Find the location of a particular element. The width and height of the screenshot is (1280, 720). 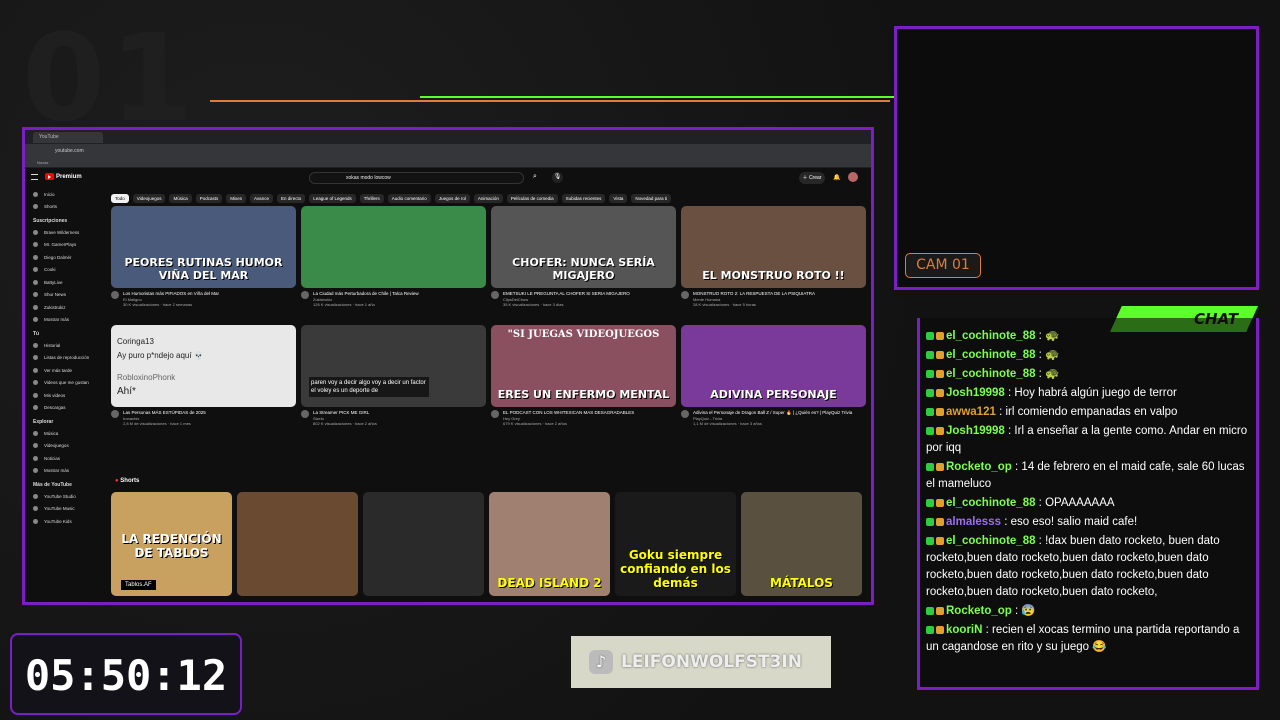

sidebar-item: BattyLive is located at coordinates (64, 282).